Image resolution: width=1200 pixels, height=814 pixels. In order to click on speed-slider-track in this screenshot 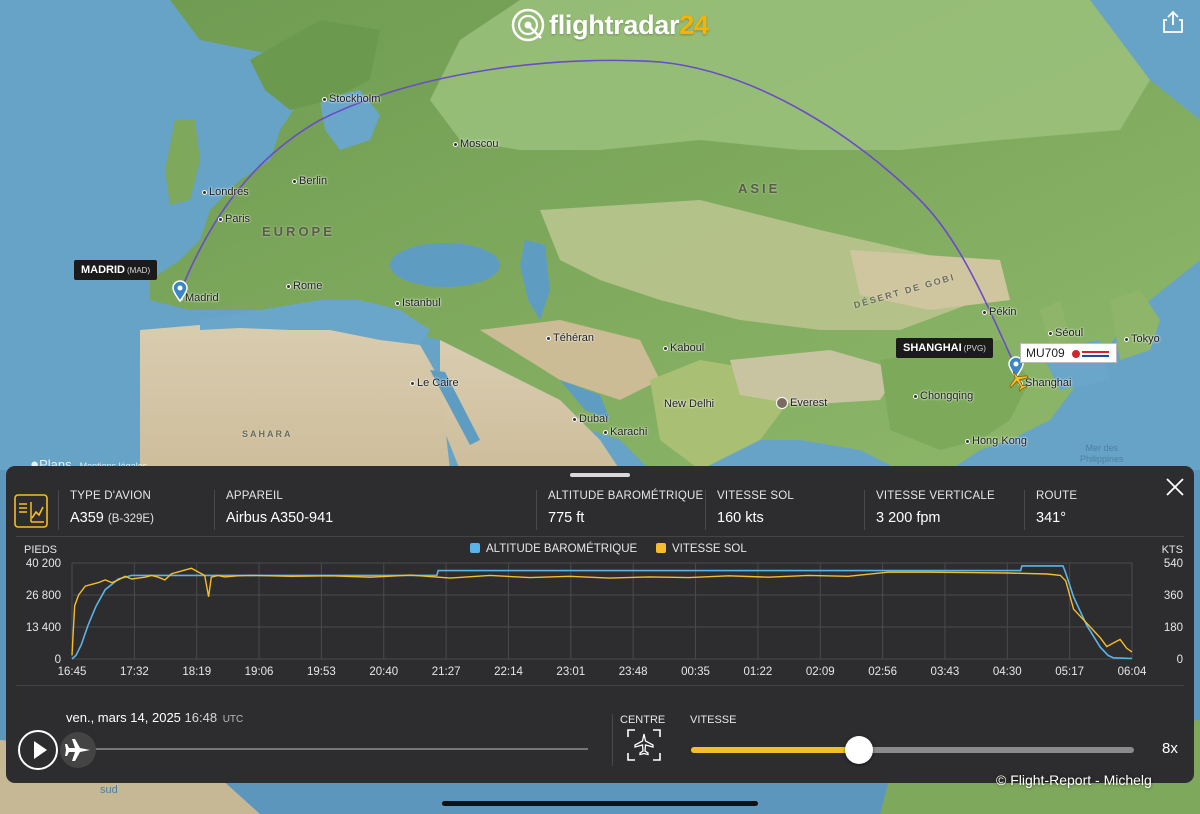, I will do `click(912, 750)`.